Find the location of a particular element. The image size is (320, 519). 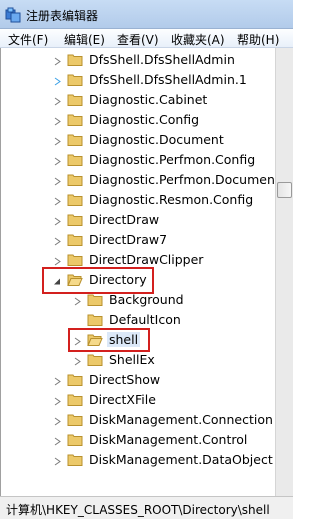

tree-node-dfsshell-dfsshelladmin-1: DfsShell.DfsShellAdmin.1 is located at coordinates (138, 80).